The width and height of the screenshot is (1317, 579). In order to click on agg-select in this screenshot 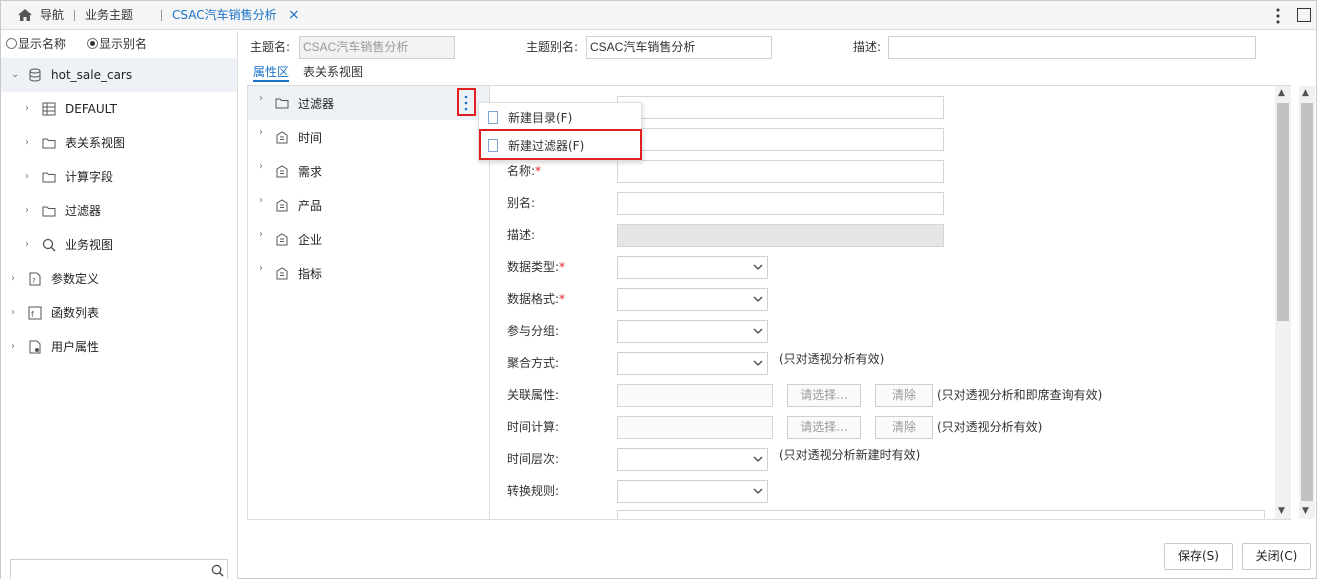, I will do `click(692, 363)`.